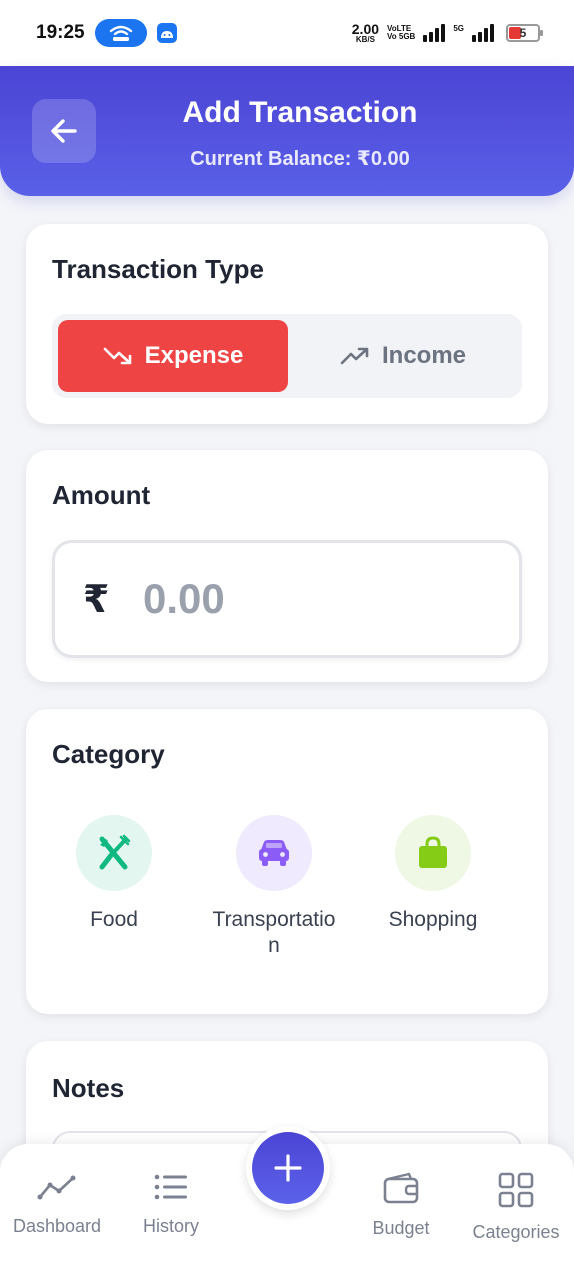 The height and width of the screenshot is (1280, 574). I want to click on chart-line-icon, so click(56, 1187).